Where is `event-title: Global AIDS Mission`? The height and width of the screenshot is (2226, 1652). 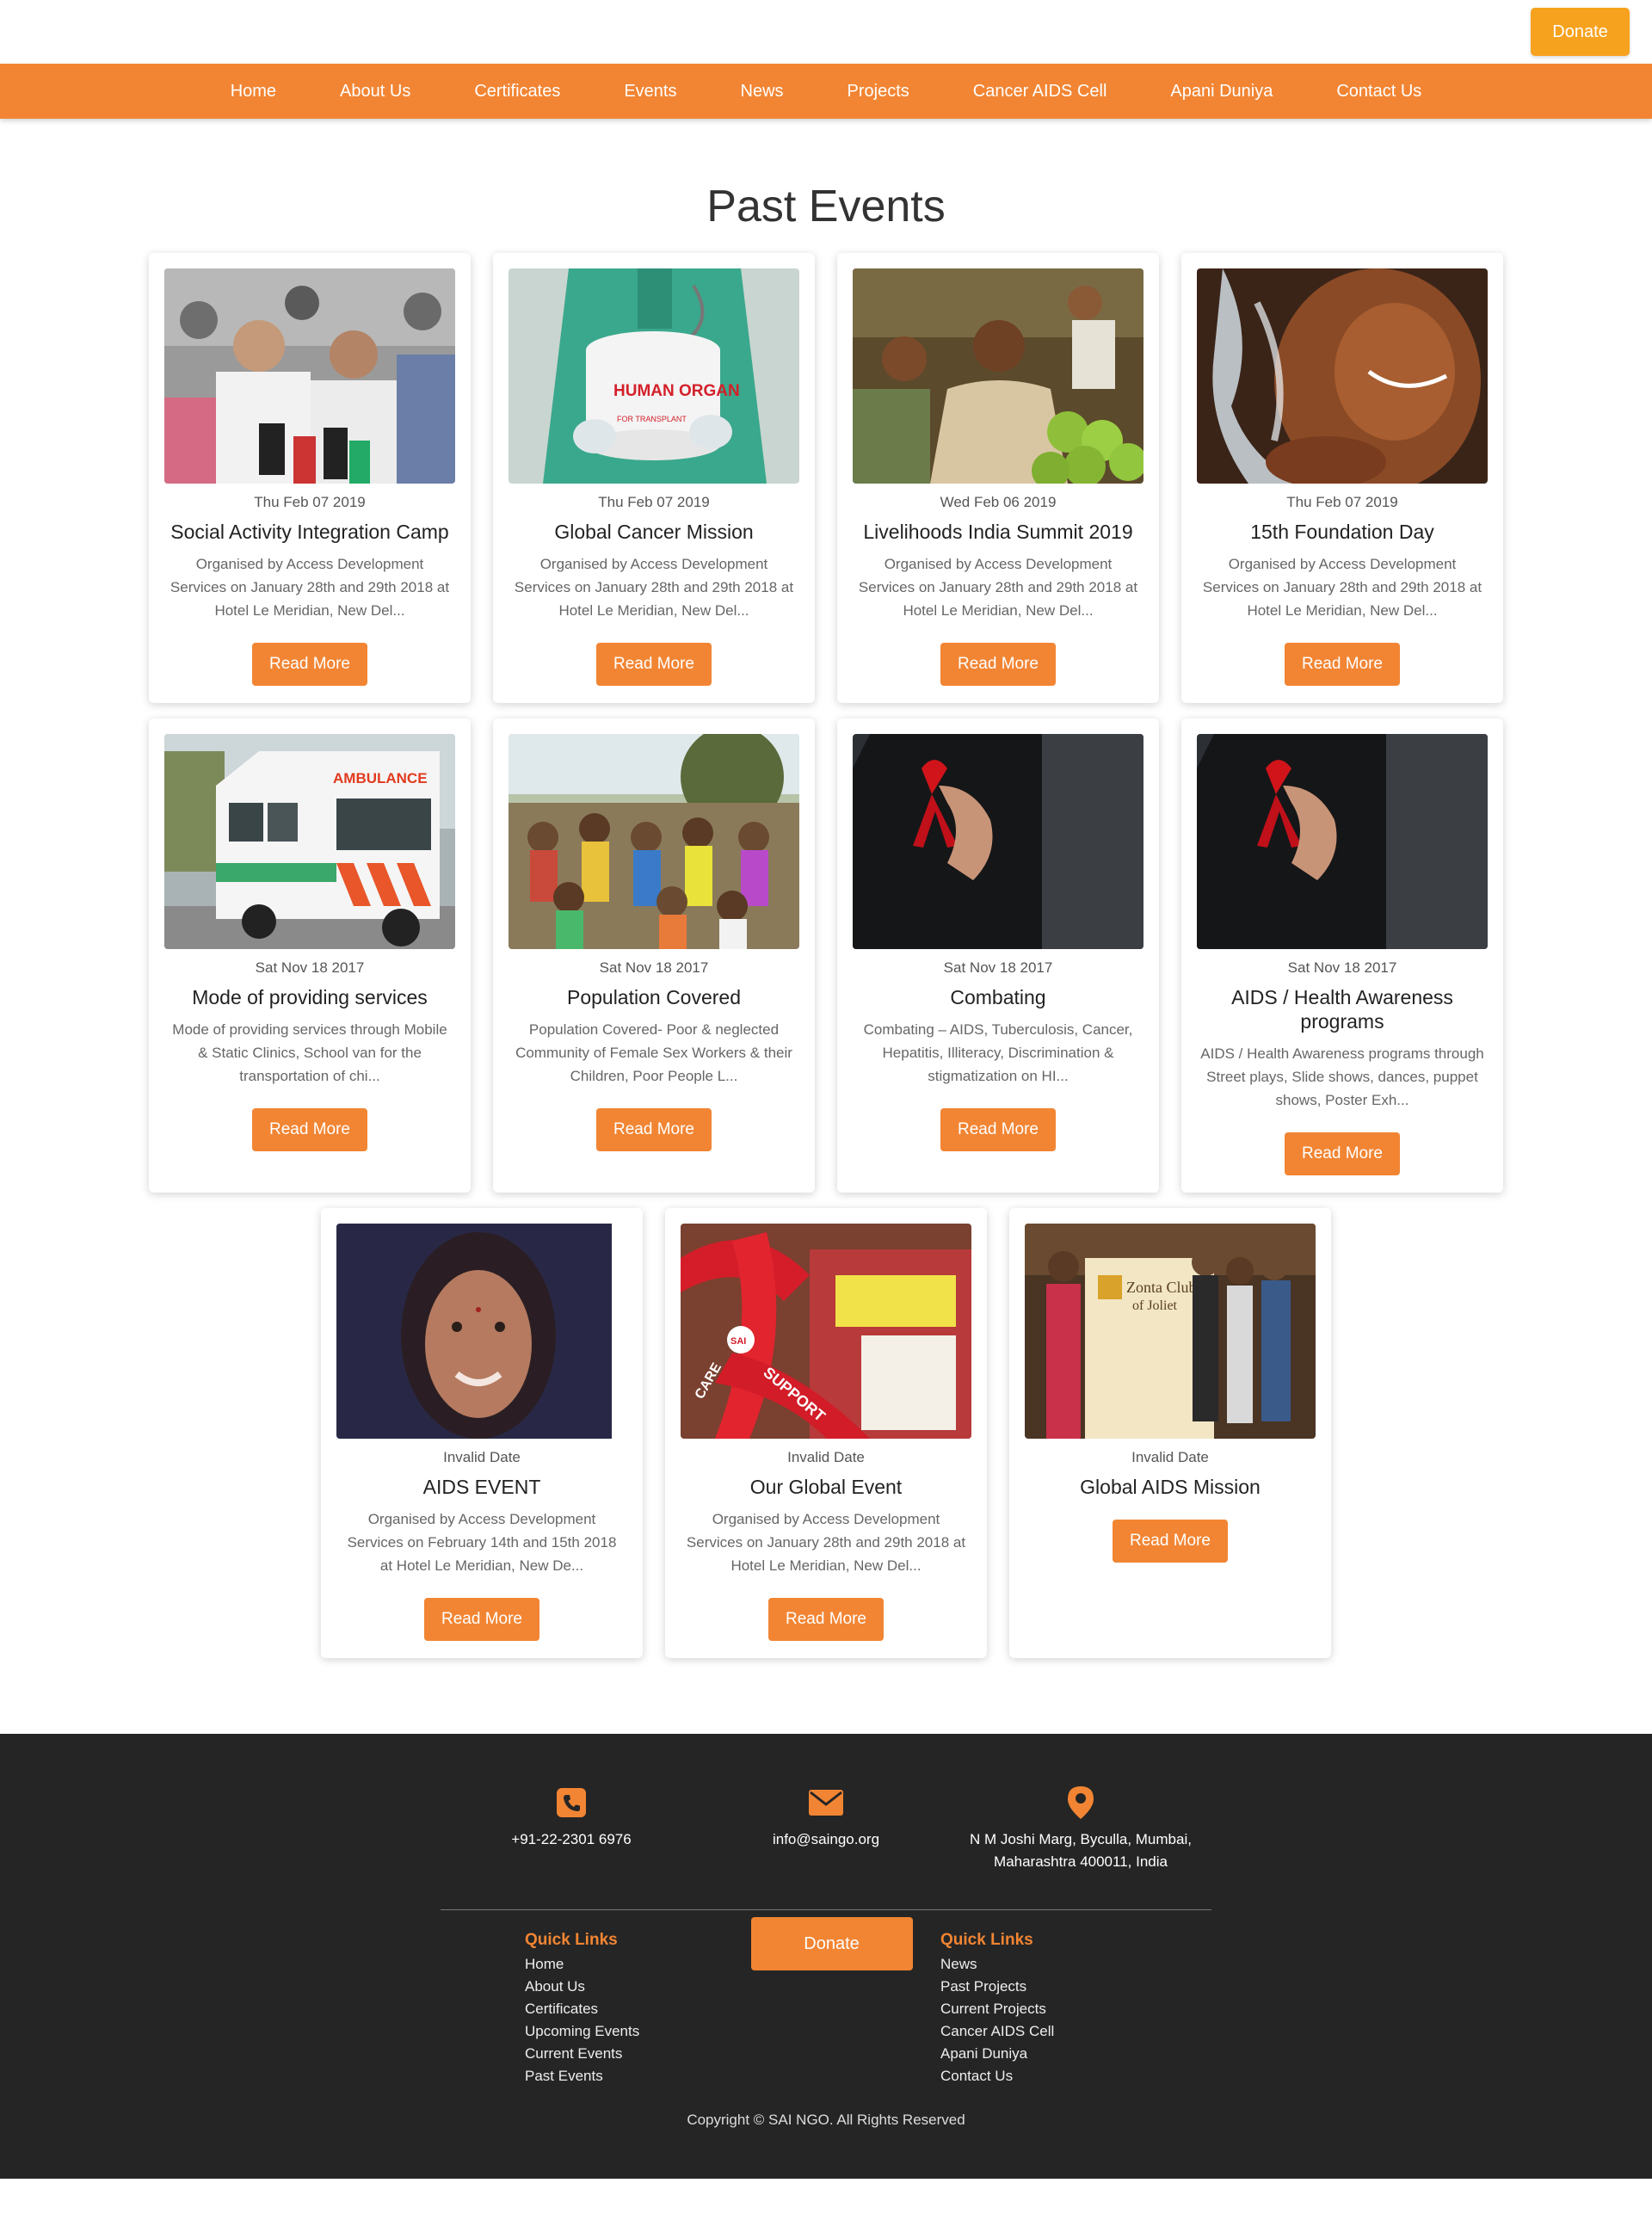
event-title: Global AIDS Mission is located at coordinates (1170, 1487).